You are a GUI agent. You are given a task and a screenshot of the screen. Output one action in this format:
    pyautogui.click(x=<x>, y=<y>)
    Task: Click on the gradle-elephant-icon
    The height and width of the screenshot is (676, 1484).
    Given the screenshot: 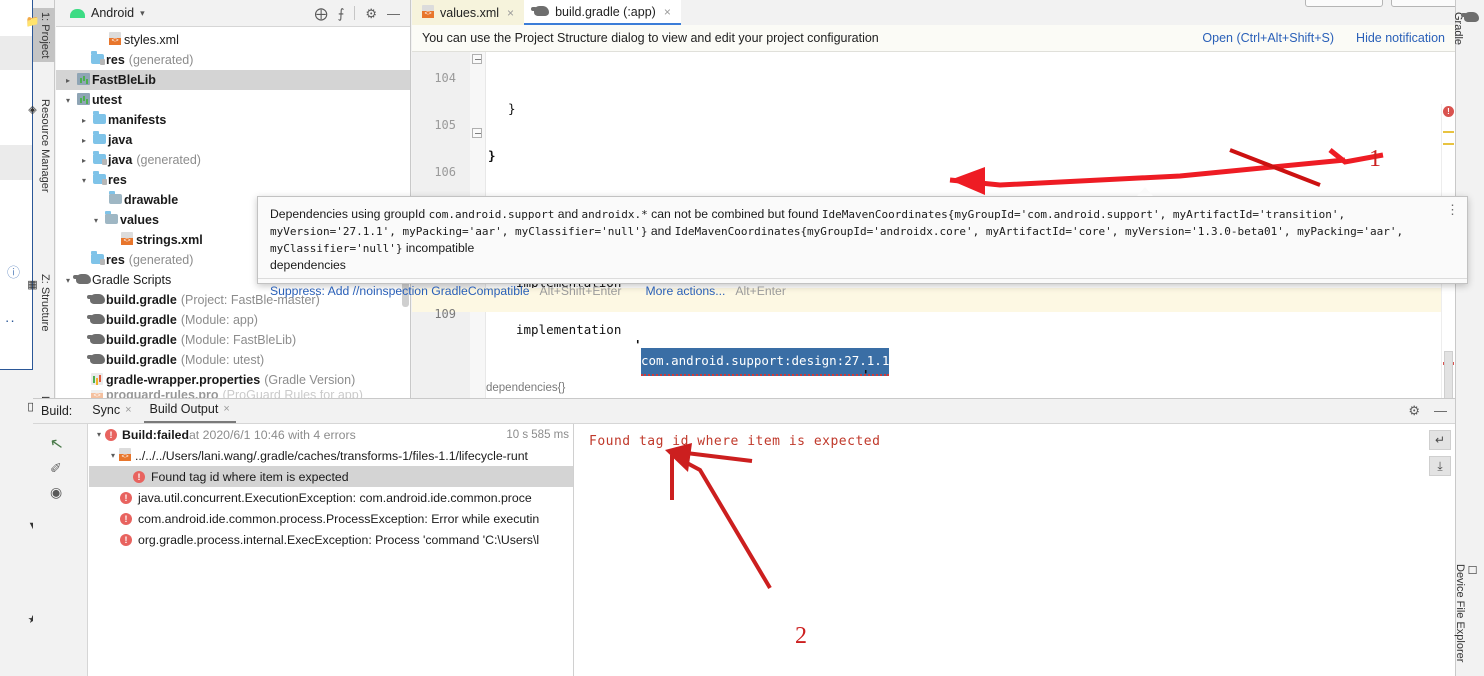 What is the action you would take?
    pyautogui.click(x=96, y=360)
    